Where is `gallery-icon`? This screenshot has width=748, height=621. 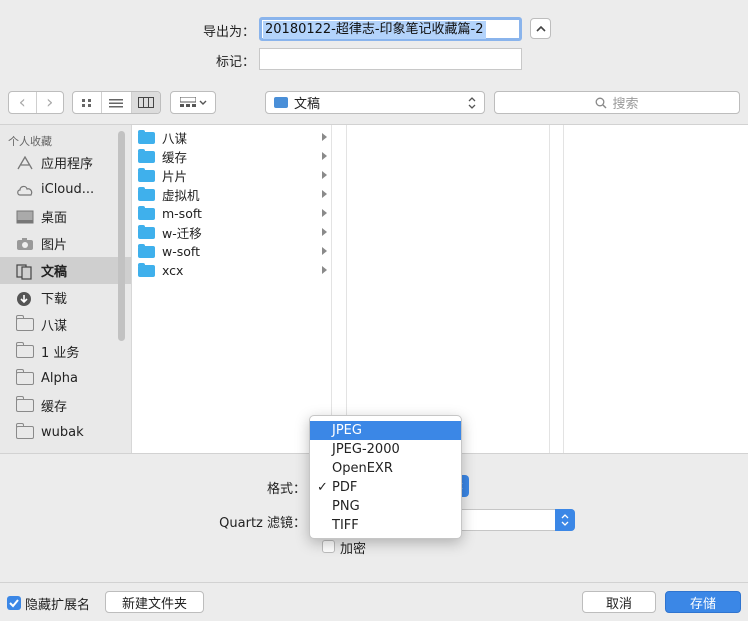
gallery-icon is located at coordinates (187, 102).